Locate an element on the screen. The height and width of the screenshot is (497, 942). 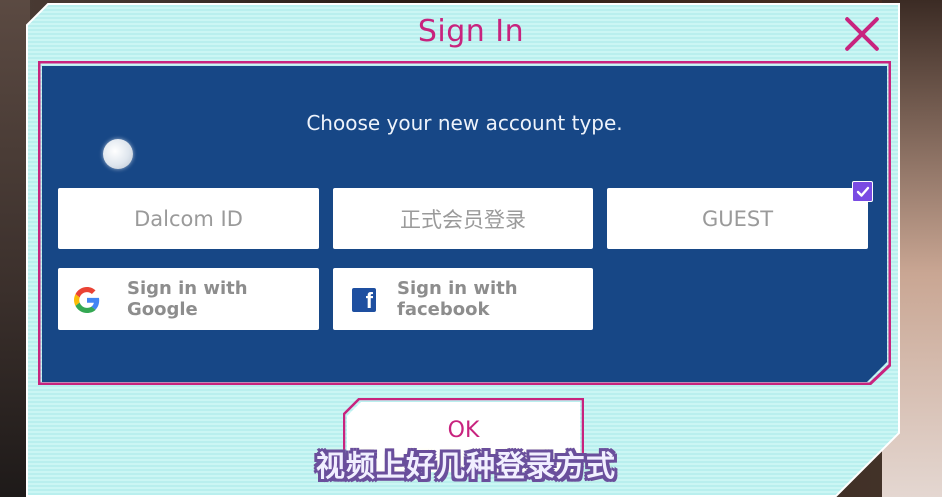
guest-label: GUEST is located at coordinates (737, 218).